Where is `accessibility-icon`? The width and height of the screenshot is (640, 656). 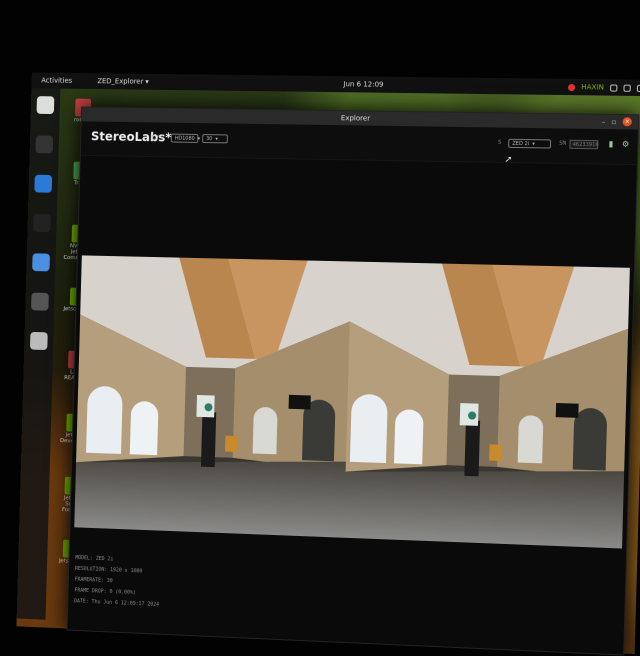 accessibility-icon is located at coordinates (613, 87).